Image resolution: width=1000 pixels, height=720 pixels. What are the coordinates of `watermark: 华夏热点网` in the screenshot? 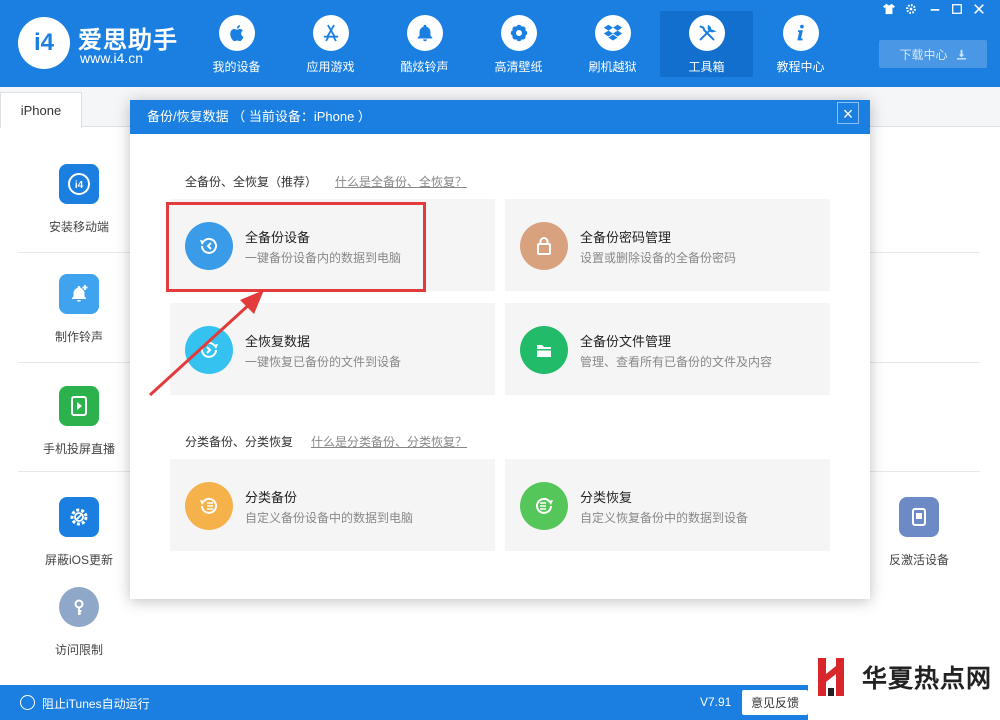 It's located at (904, 677).